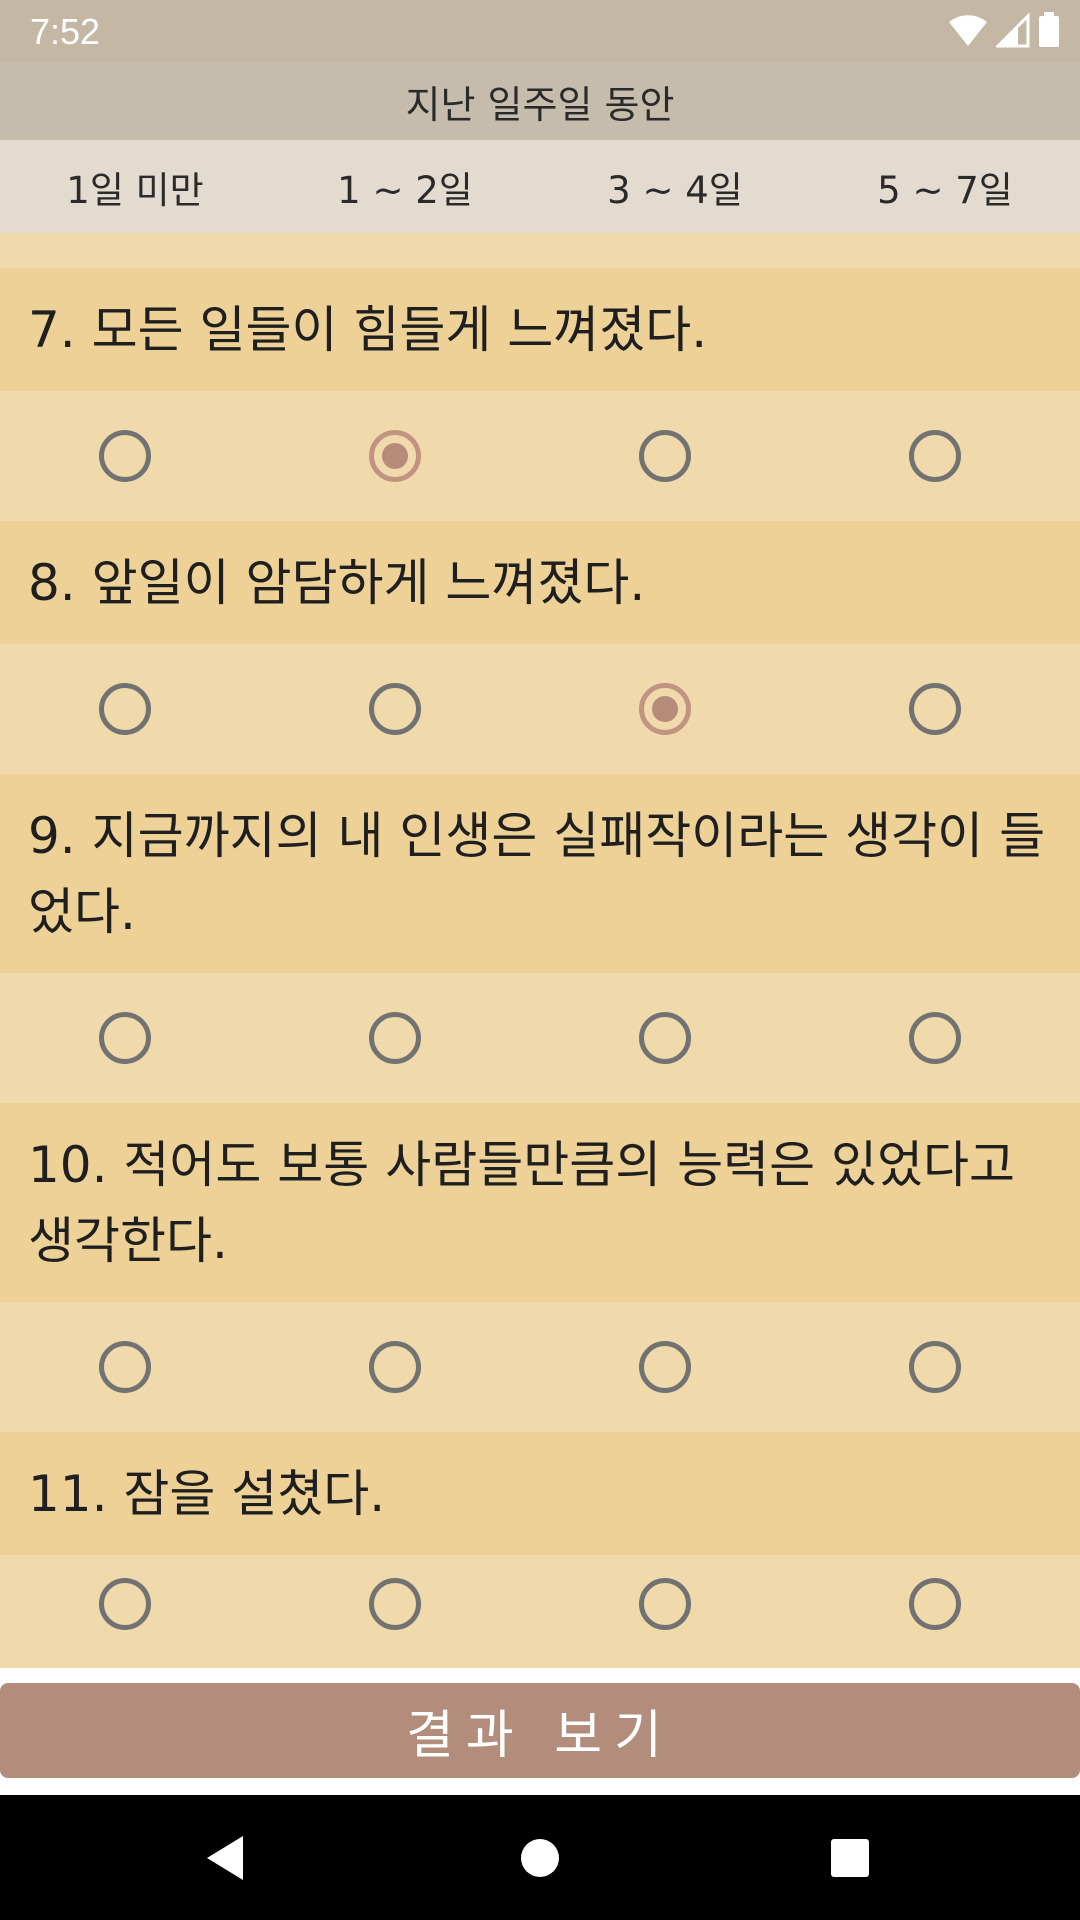  What do you see at coordinates (135, 190) in the screenshot?
I see `option-label-1: 1일 미만` at bounding box center [135, 190].